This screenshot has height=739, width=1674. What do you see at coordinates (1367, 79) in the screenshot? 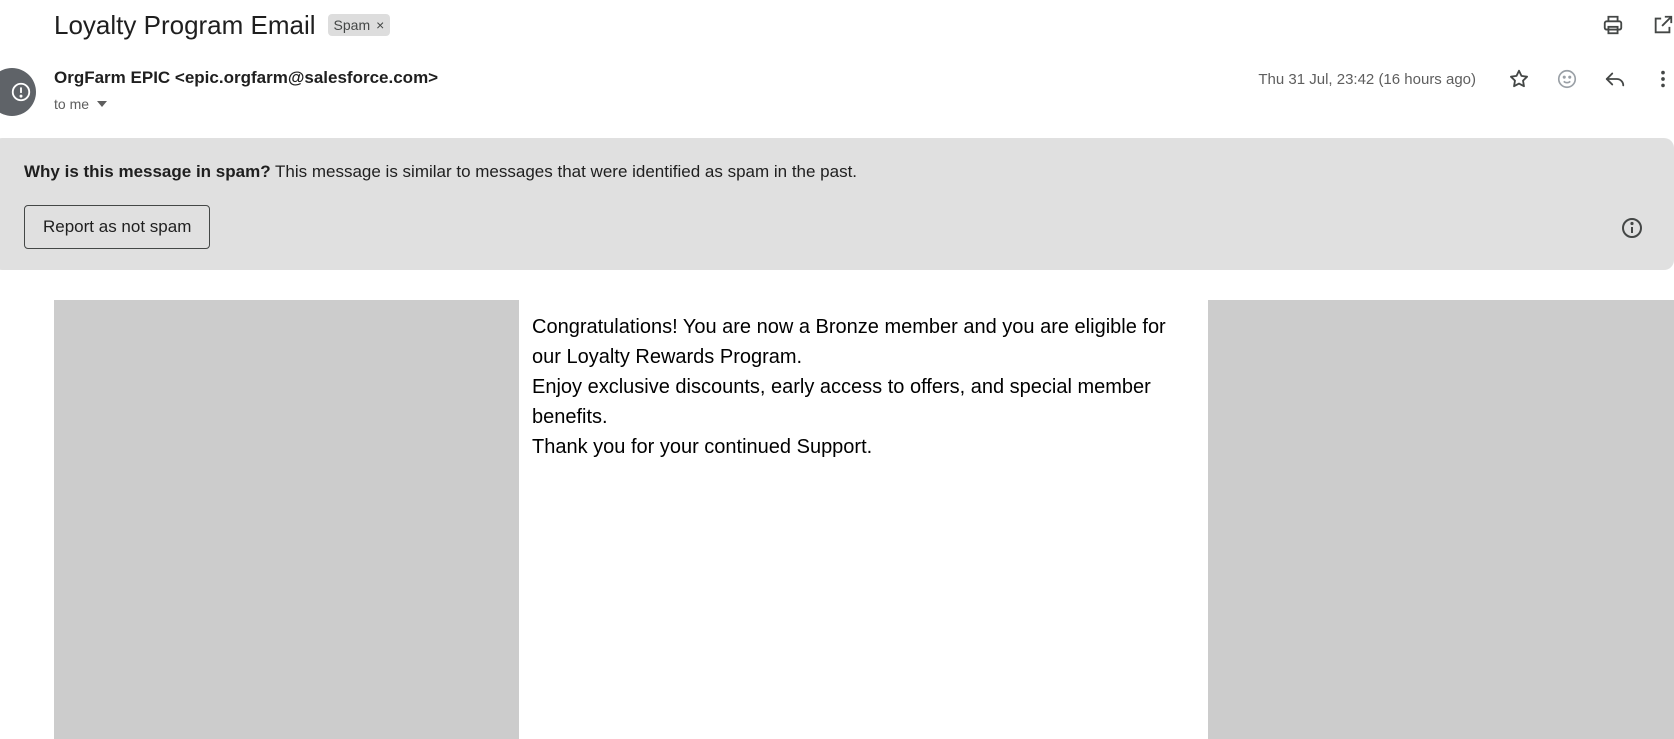
I see `message-date: Thu 31 Jul, 23:42 (16 hours ago)` at bounding box center [1367, 79].